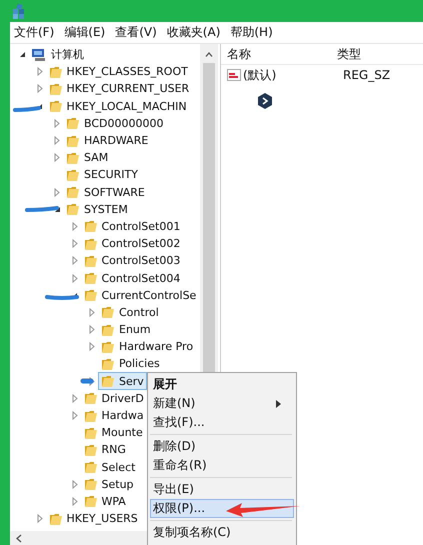 This screenshot has width=423, height=545. I want to click on column-header: 类型, so click(349, 54).